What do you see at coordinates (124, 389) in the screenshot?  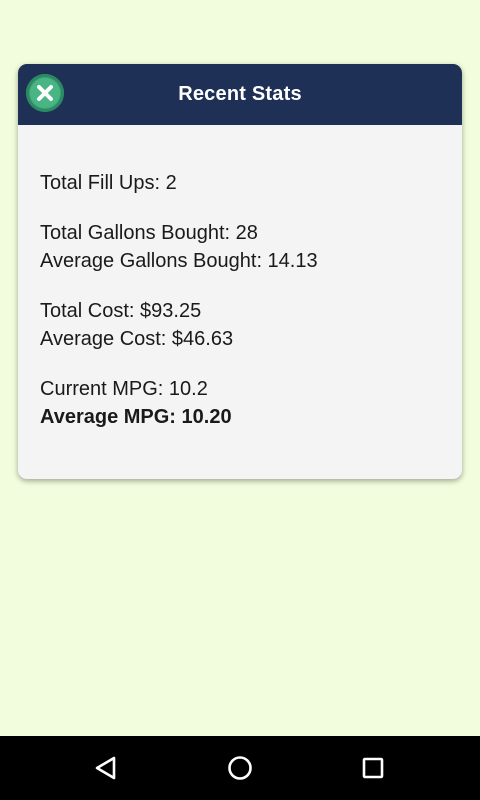 I see `current-mpg: Current MPG: 10.2` at bounding box center [124, 389].